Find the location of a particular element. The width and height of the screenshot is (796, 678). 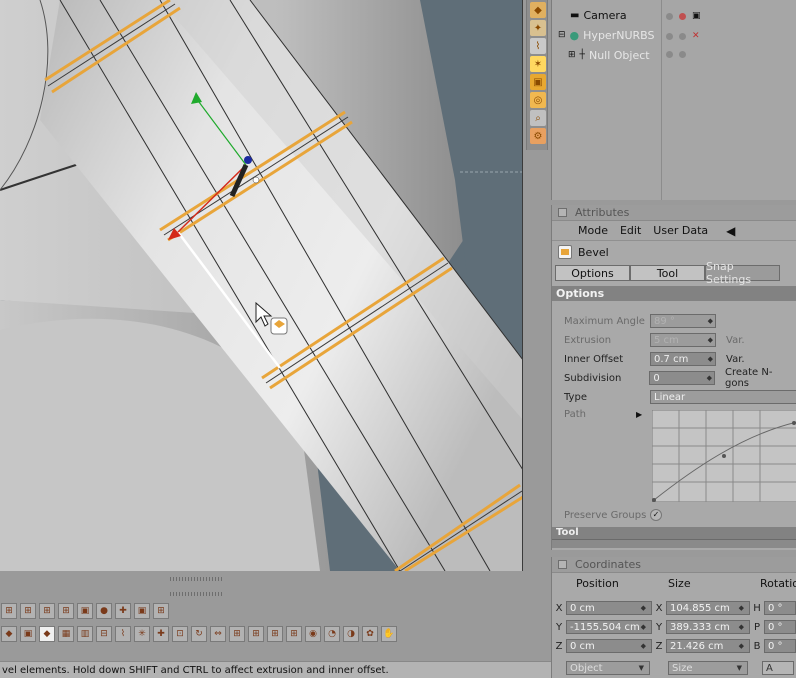

preserve-groups-checkbox: ✓ is located at coordinates (656, 515).